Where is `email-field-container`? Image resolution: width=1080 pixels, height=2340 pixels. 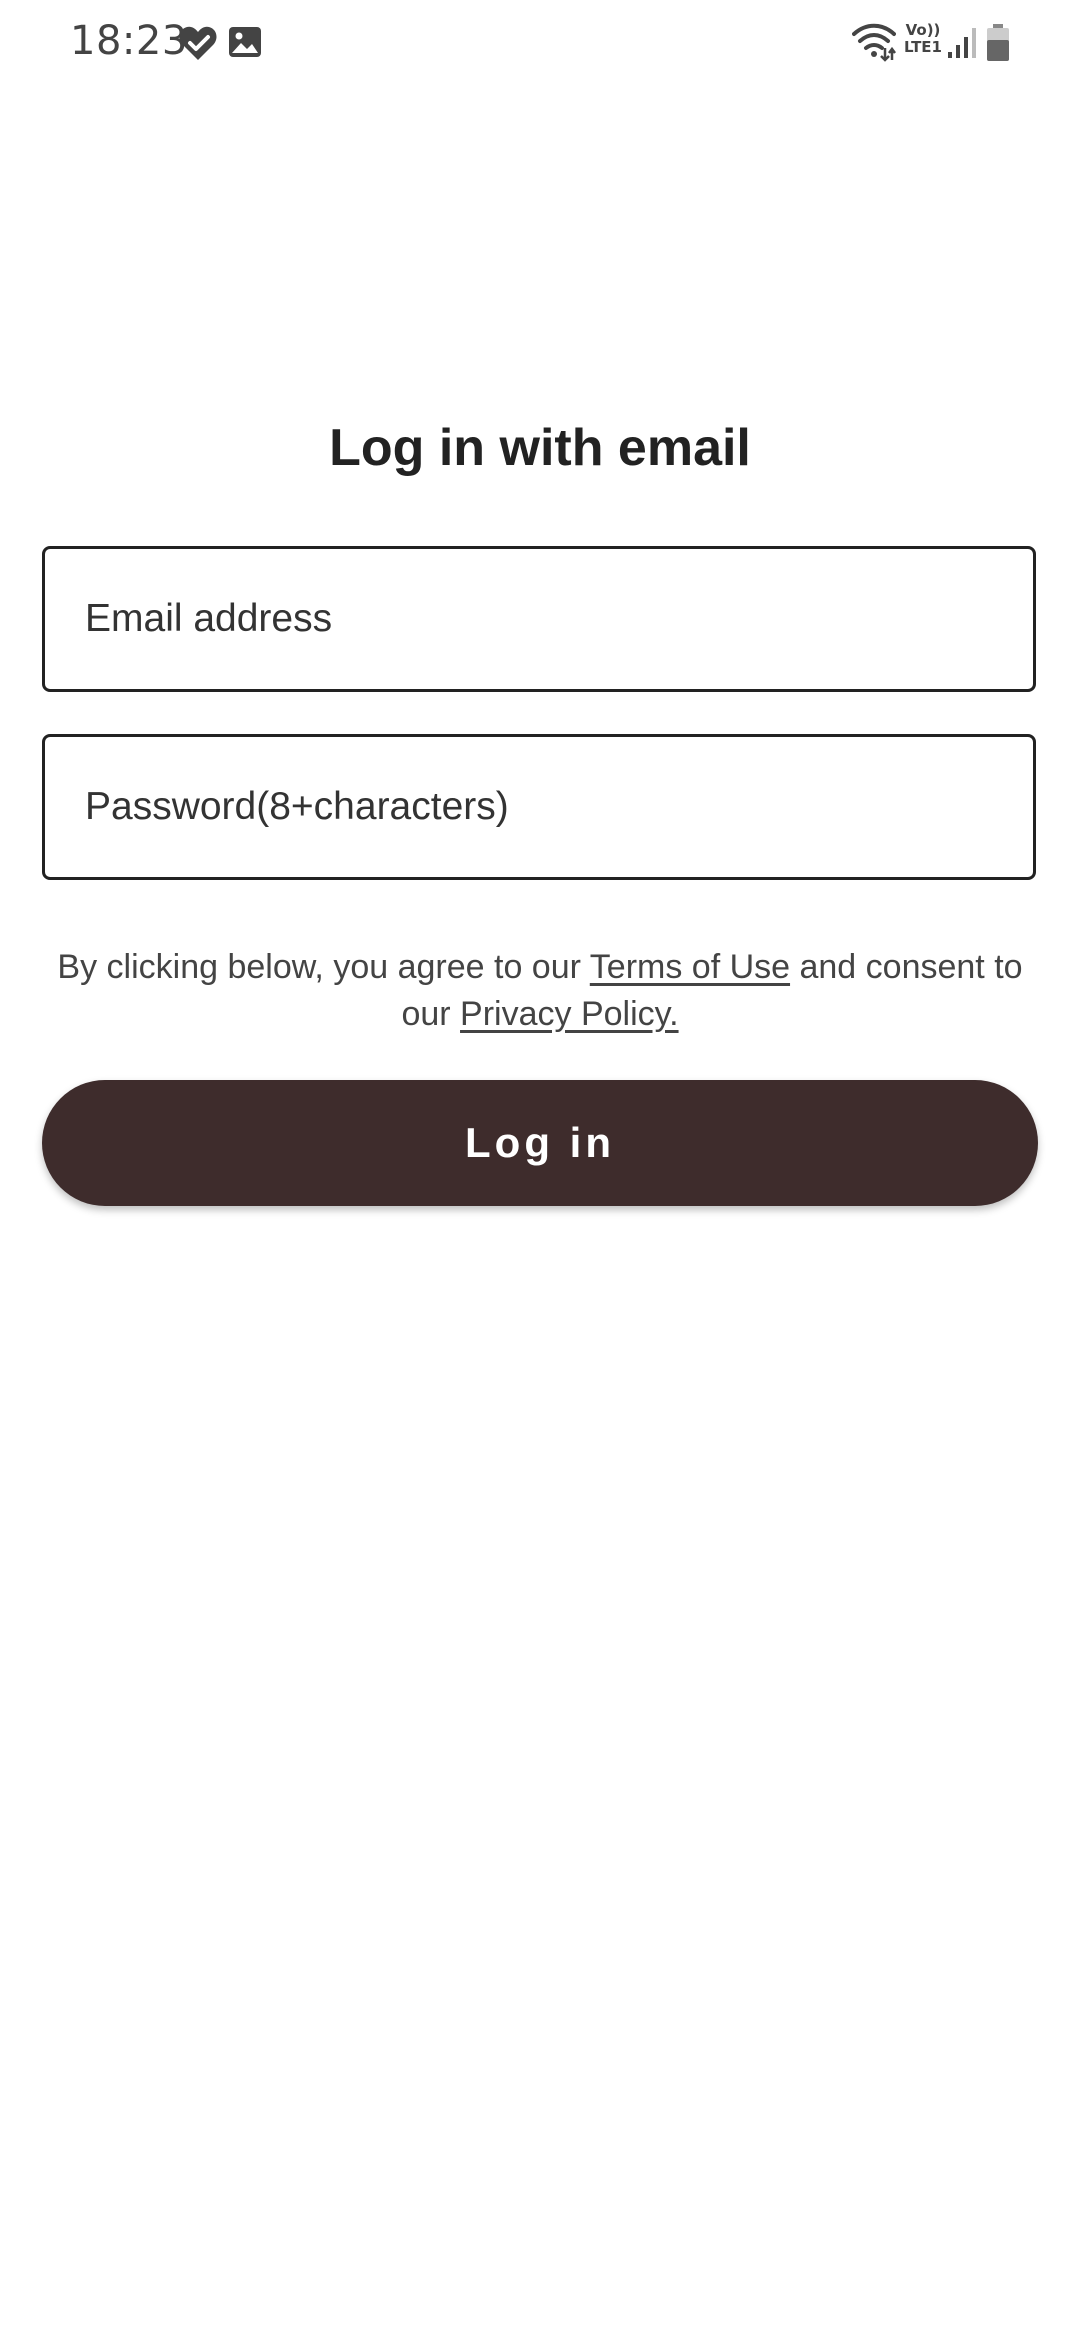
email-field-container is located at coordinates (539, 619).